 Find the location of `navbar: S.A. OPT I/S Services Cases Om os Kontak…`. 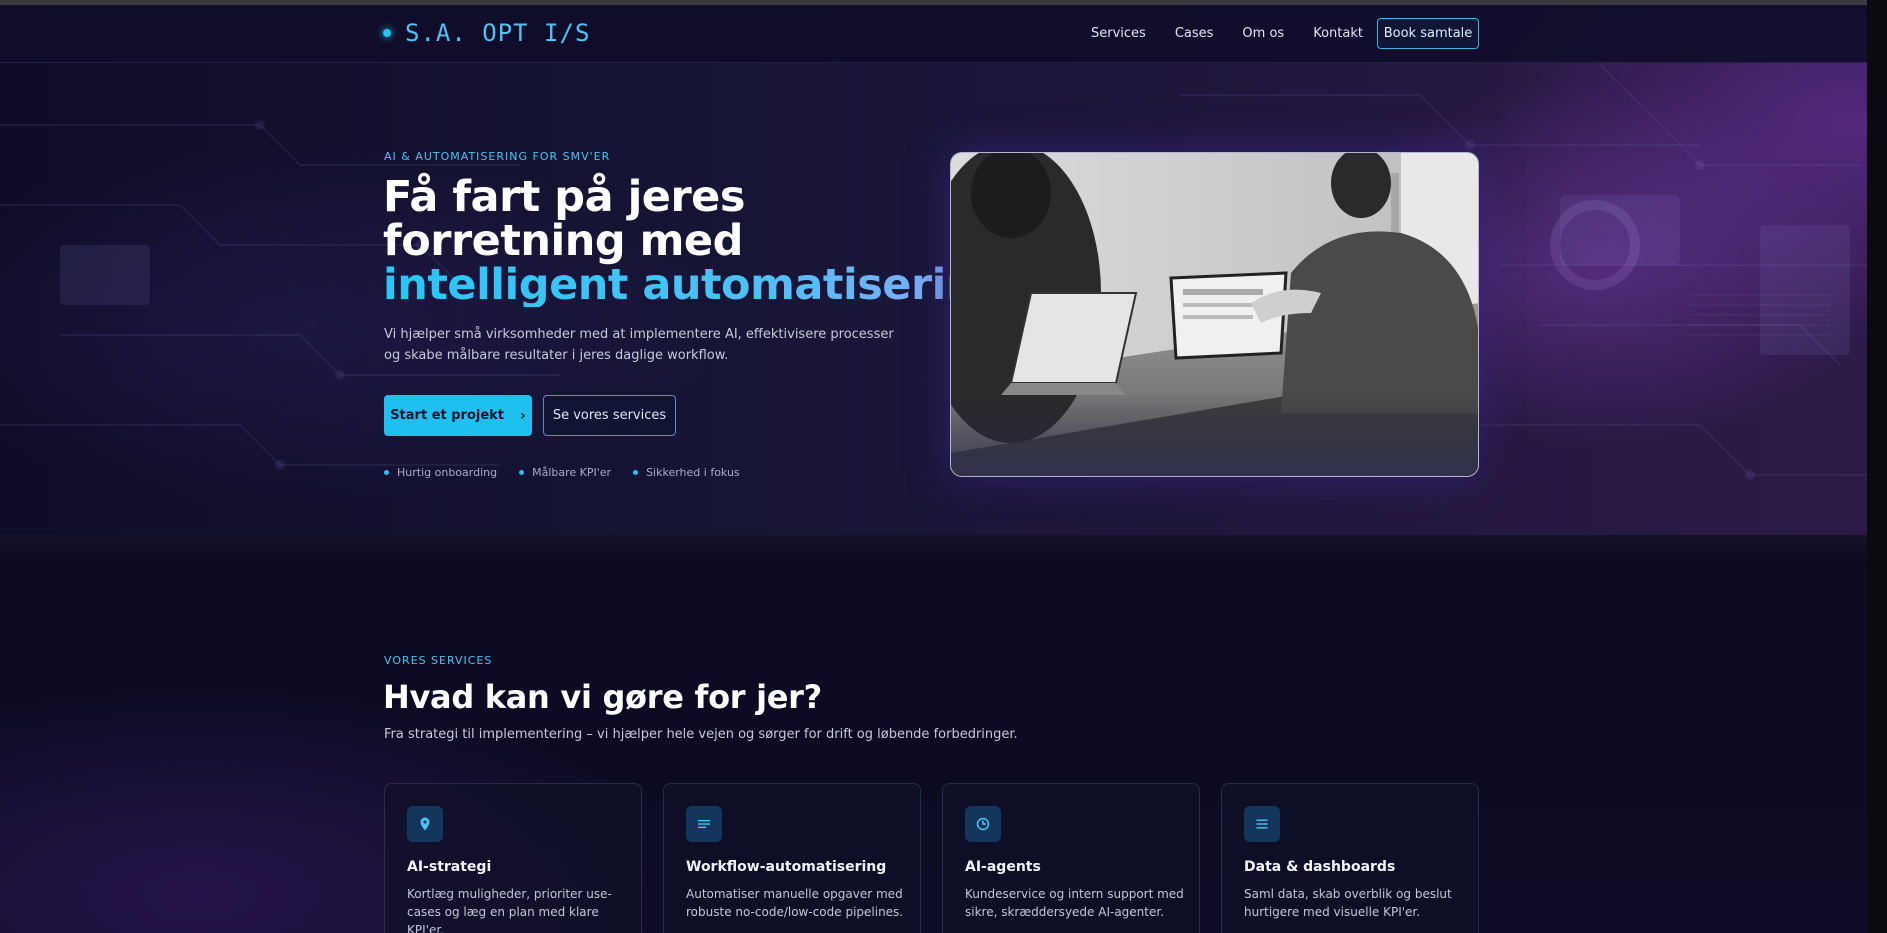

navbar: S.A. OPT I/S Services Cases Om os Kontak… is located at coordinates (933, 34).